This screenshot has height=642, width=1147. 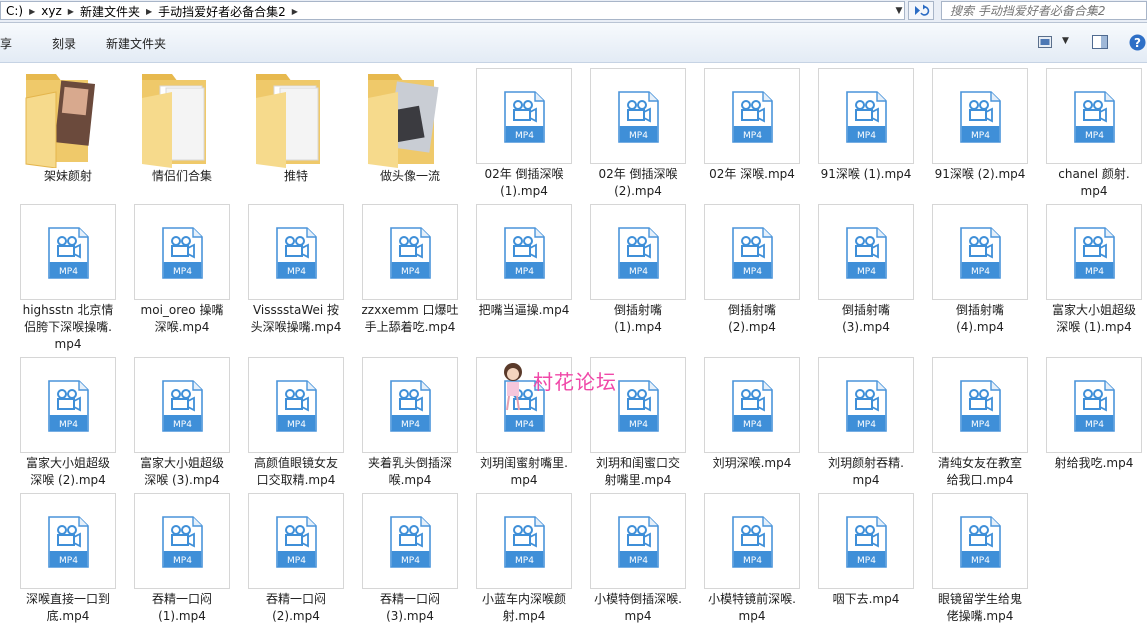 What do you see at coordinates (410, 327) in the screenshot?
I see `file-name-line: 手上舔着吃.mp4` at bounding box center [410, 327].